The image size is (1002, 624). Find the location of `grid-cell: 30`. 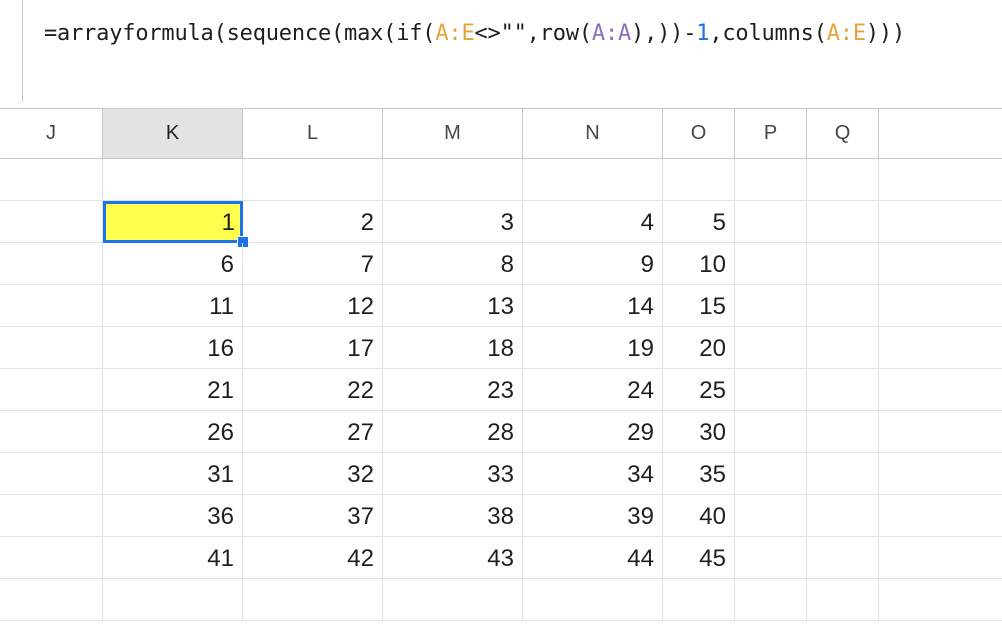

grid-cell: 30 is located at coordinates (699, 432).